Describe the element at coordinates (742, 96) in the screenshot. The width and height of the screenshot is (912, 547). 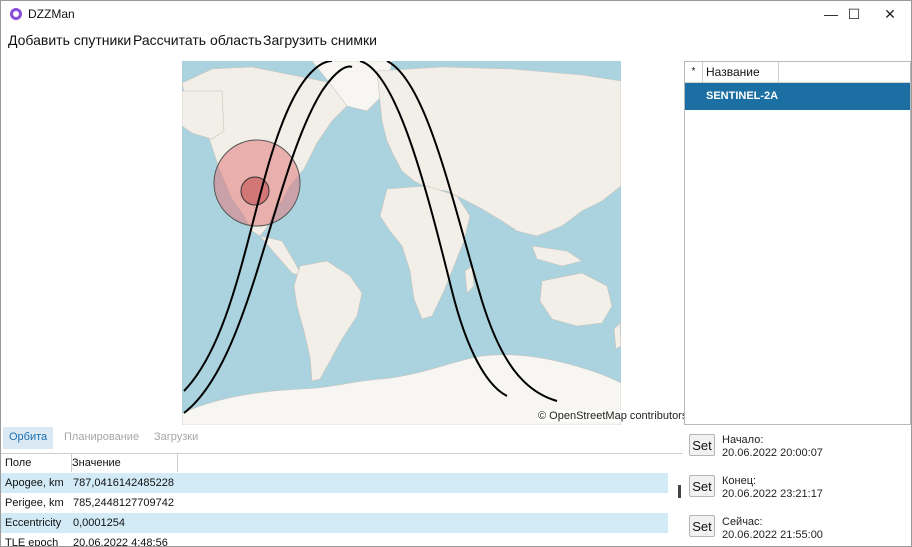
I see `satellite-name: SENTINEL-2A` at that location.